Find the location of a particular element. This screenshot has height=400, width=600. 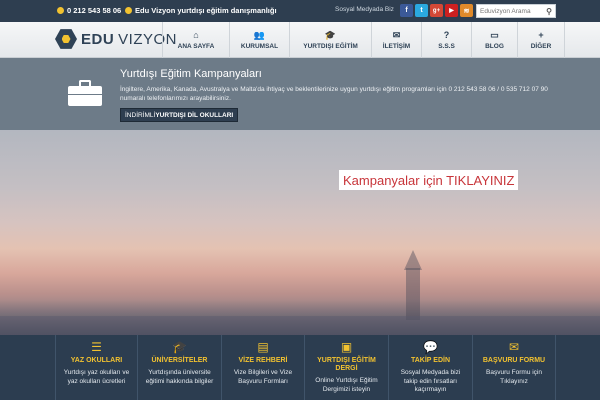

nav-item-corporate: 👥 KURUMSAL is located at coordinates (259, 40).